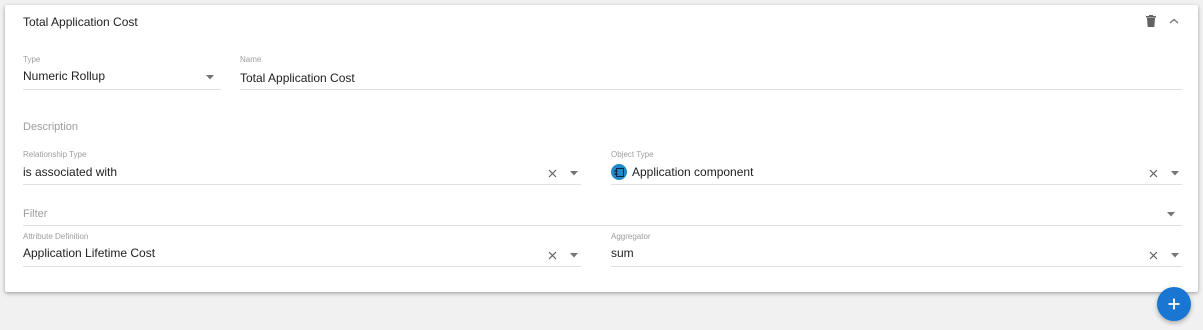 This screenshot has height=330, width=1203. Describe the element at coordinates (297, 78) in the screenshot. I see `name-value: Total Application Cost` at that location.